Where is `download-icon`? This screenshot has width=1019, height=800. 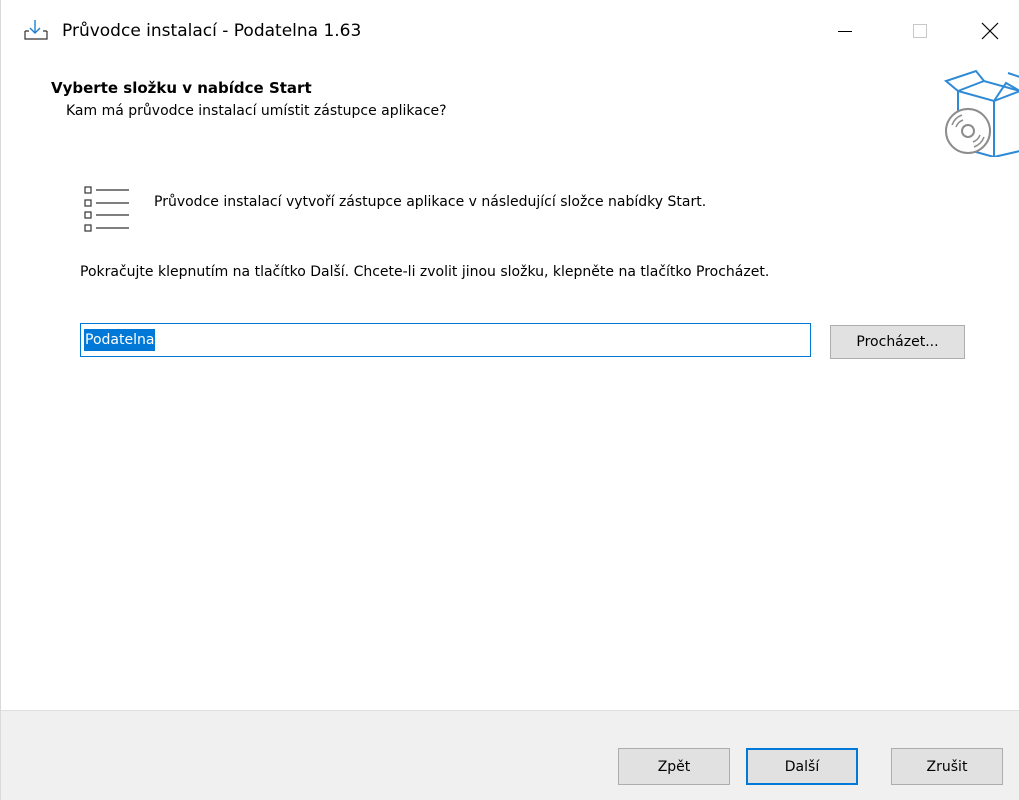 download-icon is located at coordinates (36, 31).